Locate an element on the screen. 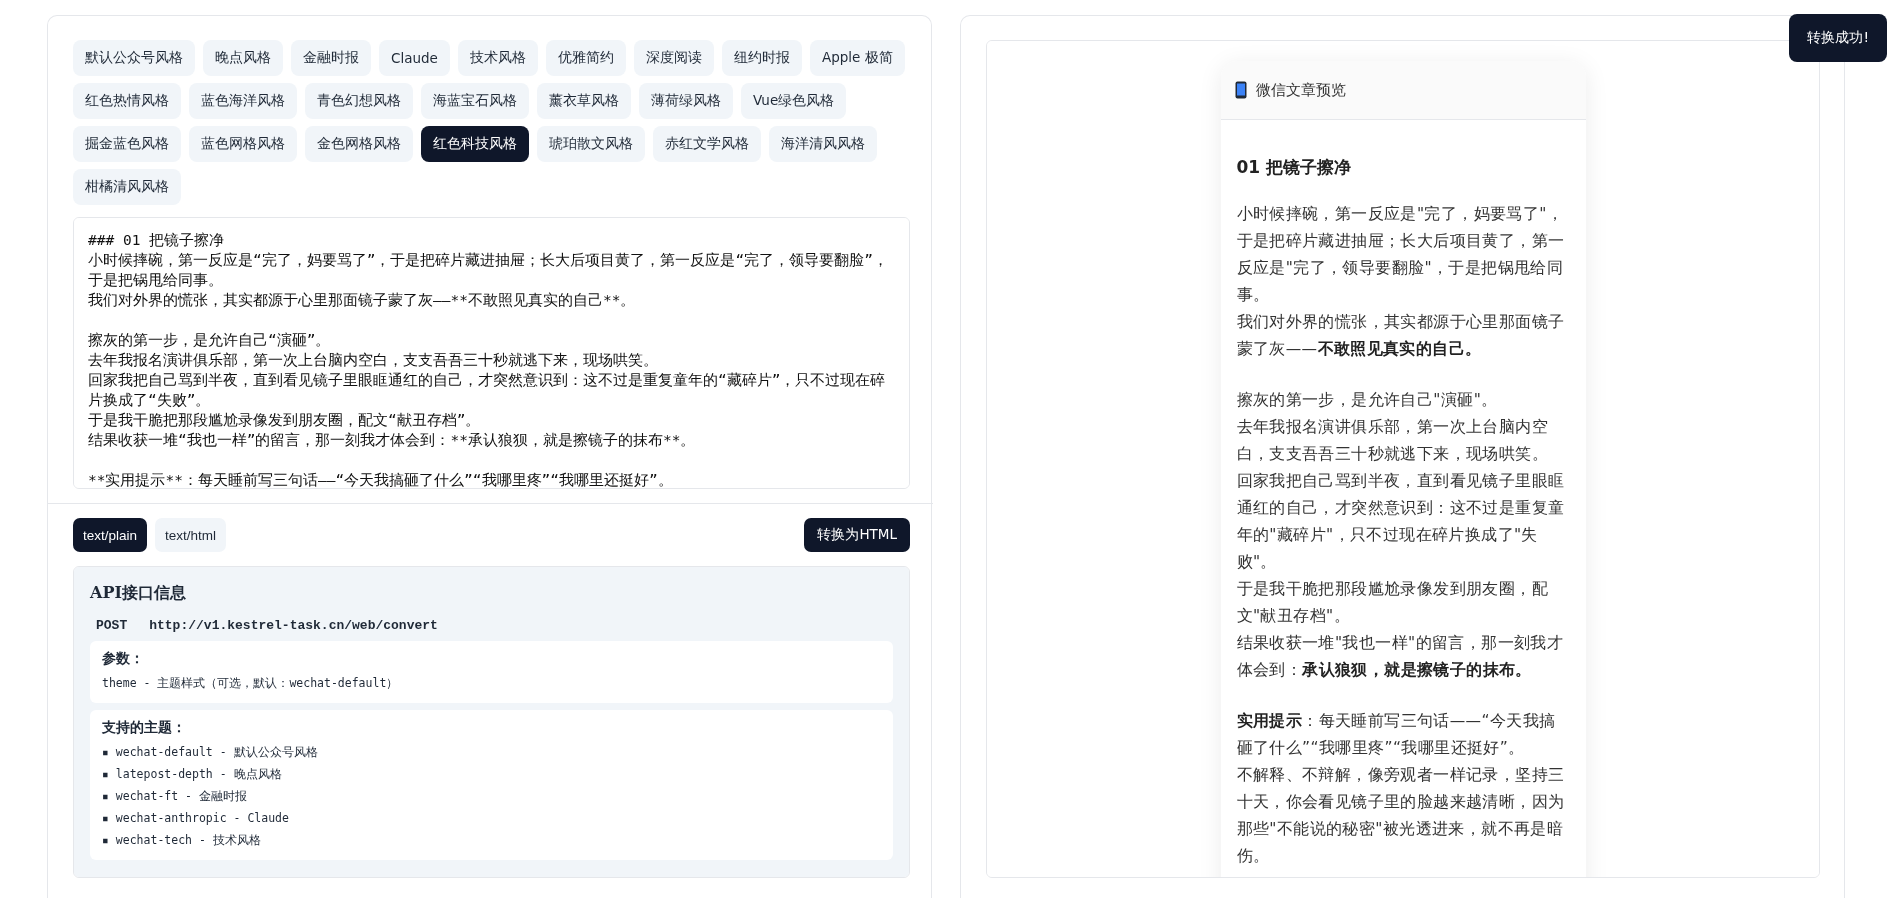 Image resolution: width=1890 pixels, height=898 pixels. api-title: API接口信息 is located at coordinates (138, 593).